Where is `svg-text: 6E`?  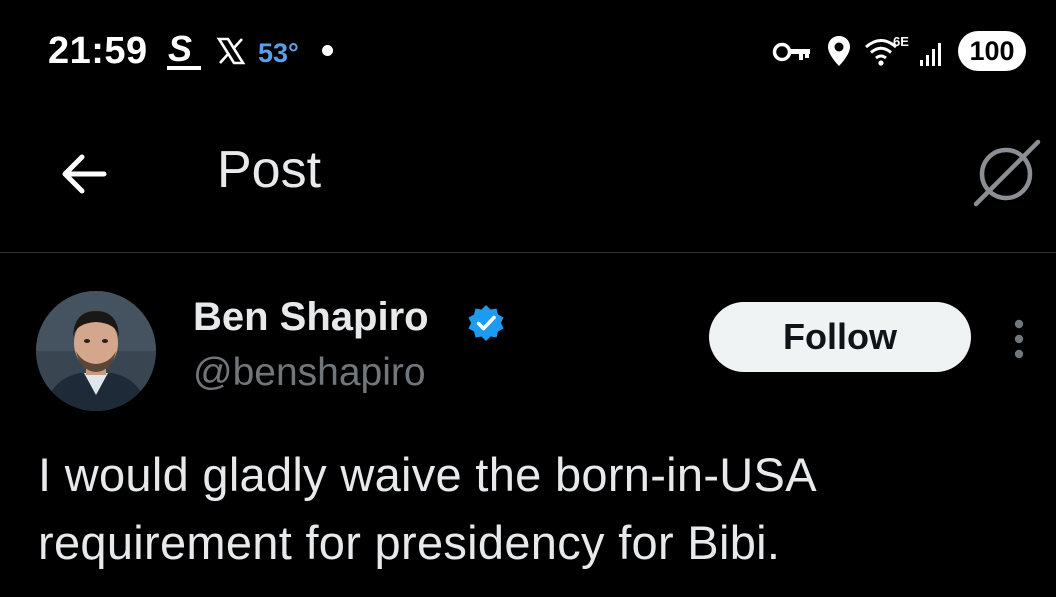 svg-text: 6E is located at coordinates (901, 41).